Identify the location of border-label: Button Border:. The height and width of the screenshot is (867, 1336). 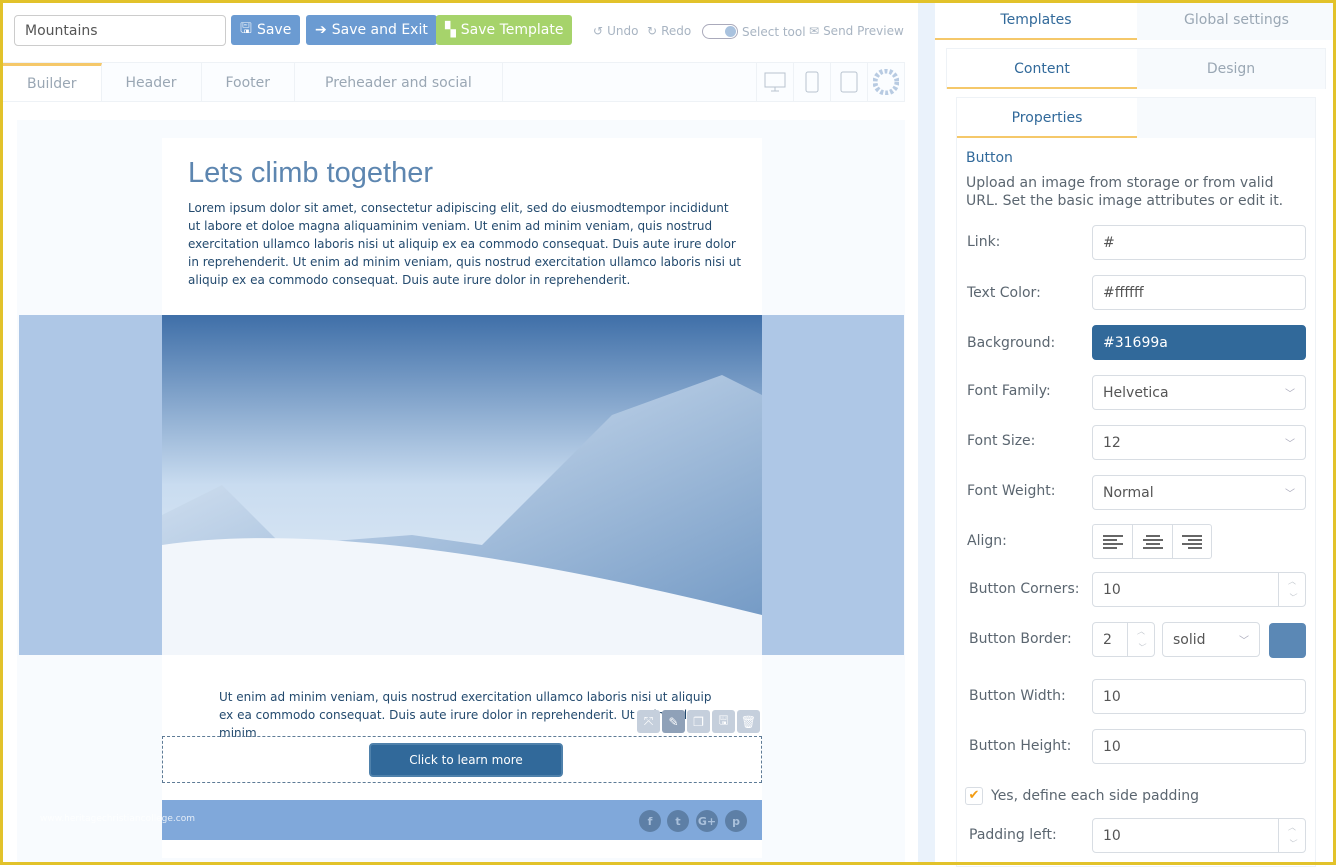
(1020, 639).